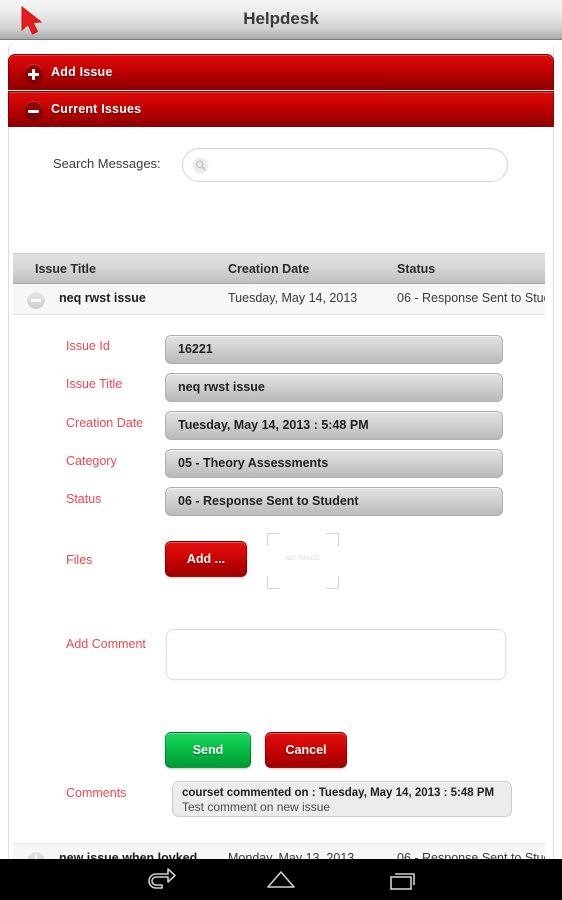 This screenshot has height=900, width=562. I want to click on field-creation-date: Tuesday, May 14, 2013 : 5:48 PM, so click(334, 425).